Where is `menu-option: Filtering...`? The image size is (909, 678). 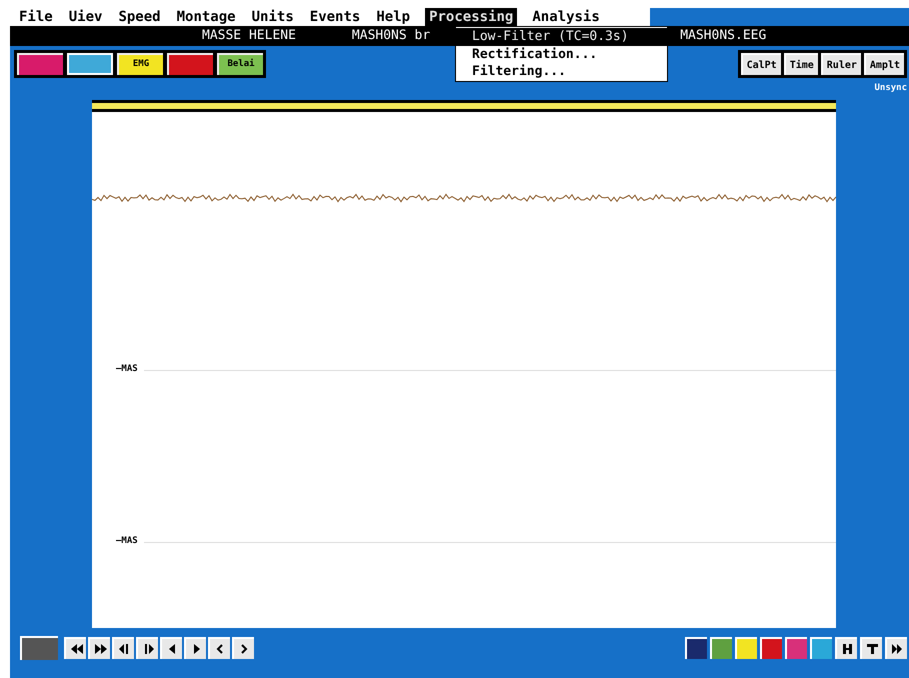 menu-option: Filtering... is located at coordinates (561, 71).